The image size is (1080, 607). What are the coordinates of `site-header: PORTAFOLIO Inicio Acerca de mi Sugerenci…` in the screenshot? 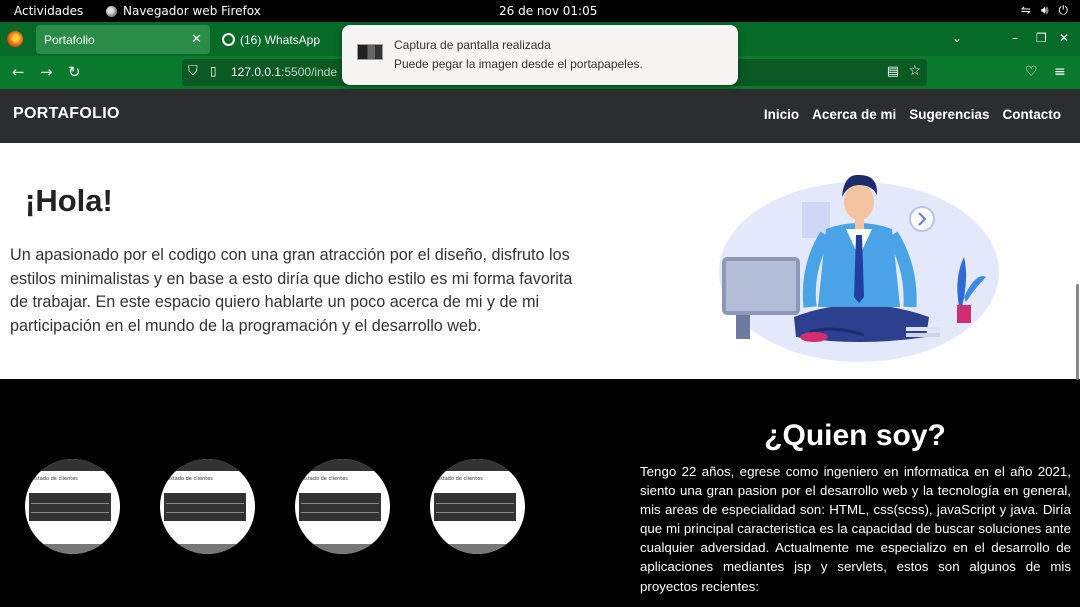 It's located at (540, 116).